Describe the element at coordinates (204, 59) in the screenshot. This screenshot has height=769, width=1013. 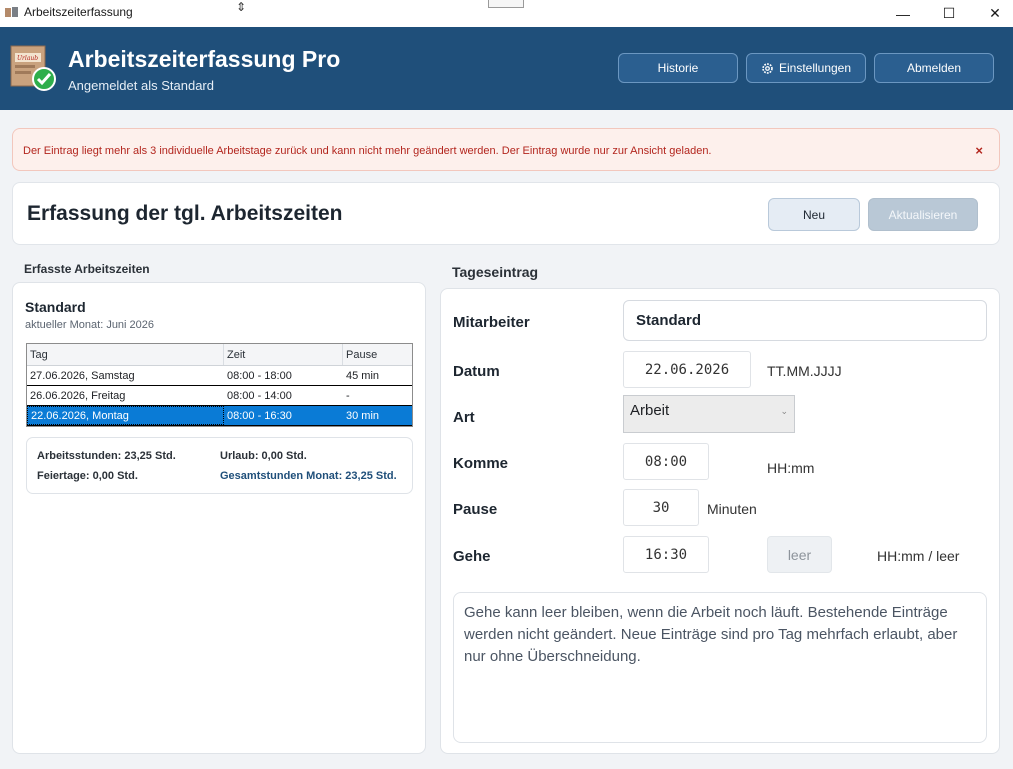
I see `app-title: Arbeitszeiterfassung Pro` at that location.